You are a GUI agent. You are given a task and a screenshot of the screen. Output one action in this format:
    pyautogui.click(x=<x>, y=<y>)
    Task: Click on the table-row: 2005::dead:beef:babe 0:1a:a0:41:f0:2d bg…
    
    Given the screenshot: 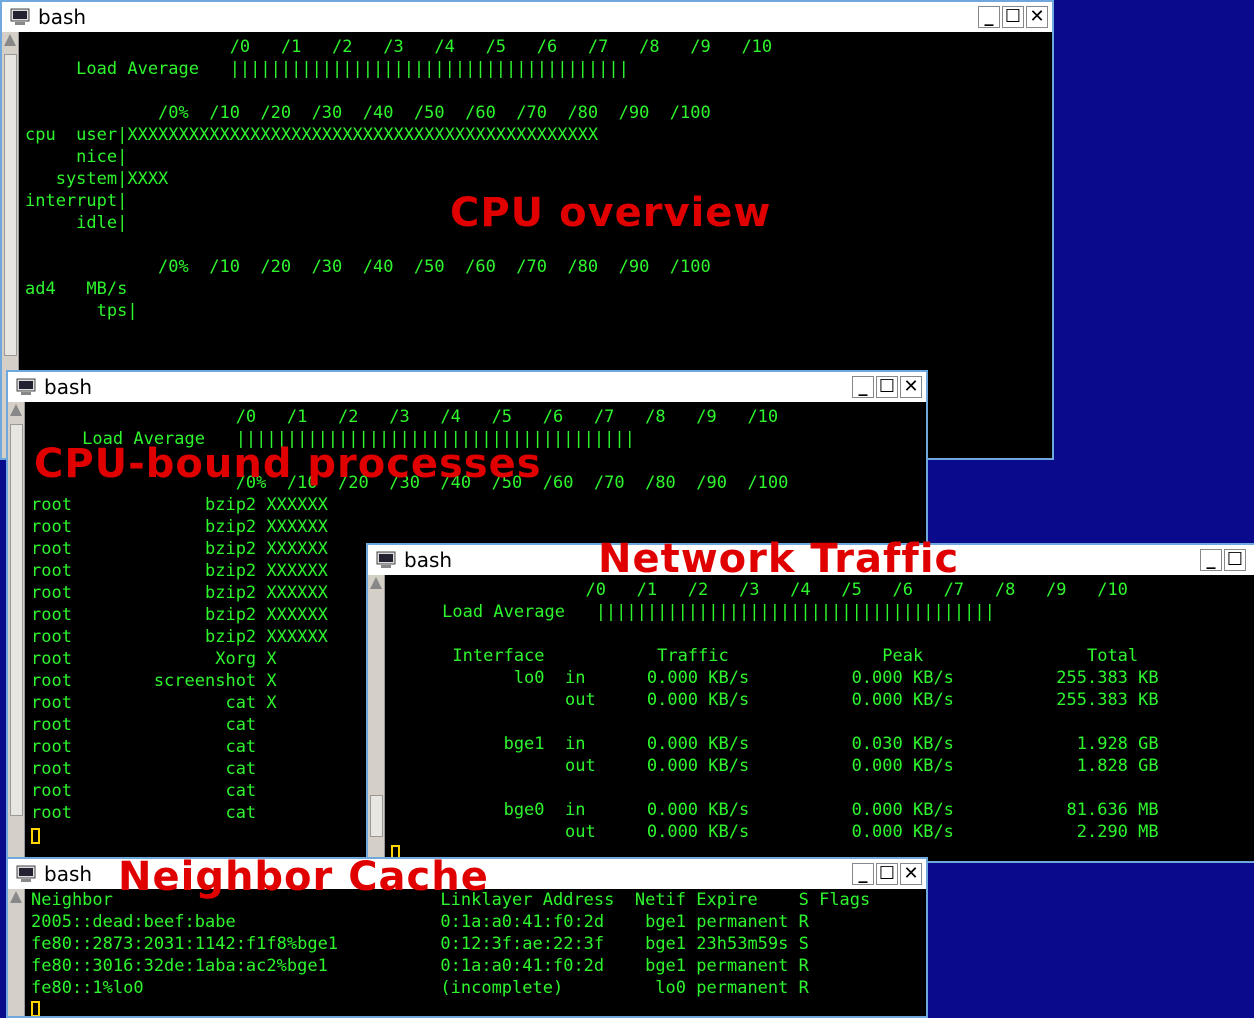 What is the action you would take?
    pyautogui.click(x=420, y=922)
    